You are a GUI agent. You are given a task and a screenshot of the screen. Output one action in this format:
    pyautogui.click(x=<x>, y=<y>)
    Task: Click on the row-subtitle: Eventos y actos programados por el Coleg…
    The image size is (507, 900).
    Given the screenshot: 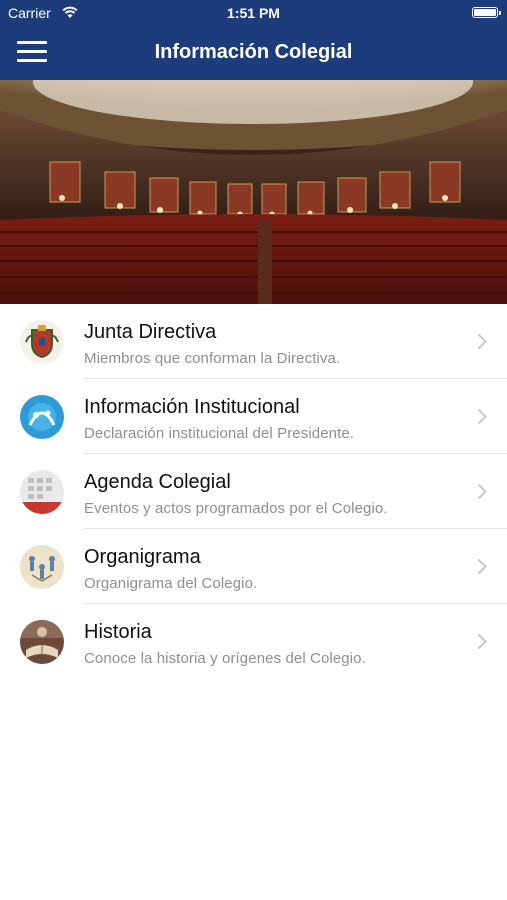 What is the action you would take?
    pyautogui.click(x=236, y=508)
    